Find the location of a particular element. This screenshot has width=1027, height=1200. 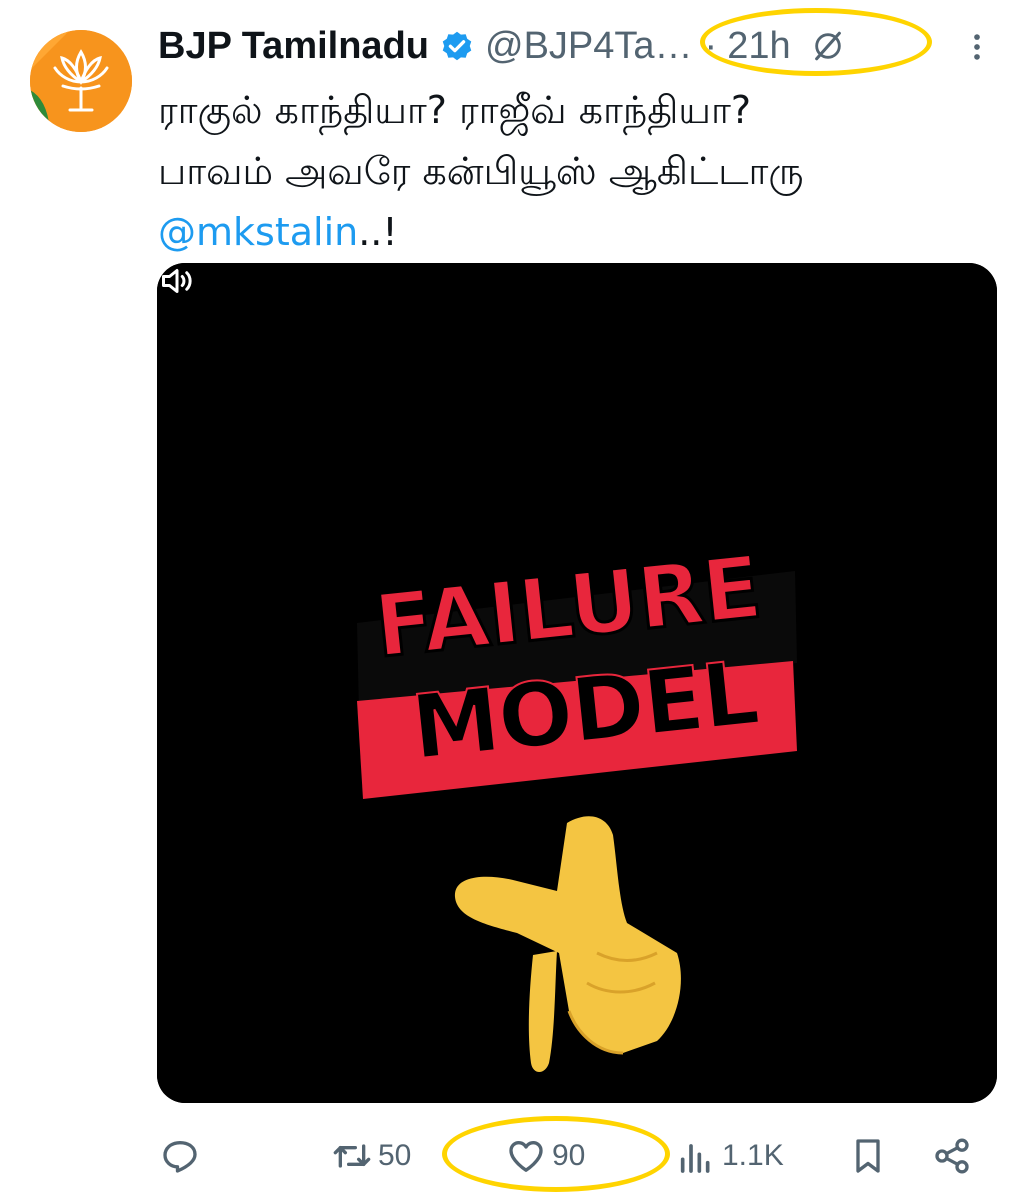

views-button: 1.1K is located at coordinates (730, 1156).